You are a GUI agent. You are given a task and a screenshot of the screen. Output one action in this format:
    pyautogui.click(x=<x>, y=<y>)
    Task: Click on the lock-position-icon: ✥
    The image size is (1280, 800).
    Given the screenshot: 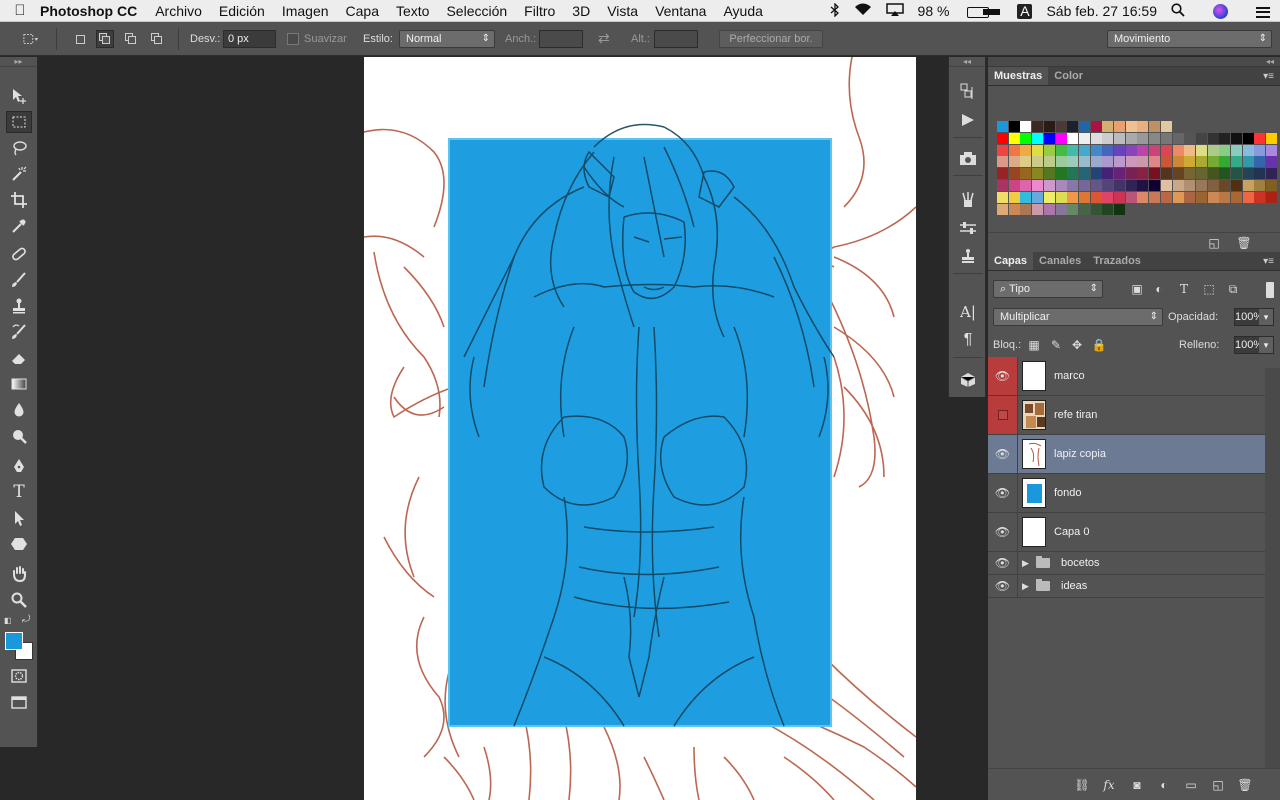 What is the action you would take?
    pyautogui.click(x=1077, y=345)
    